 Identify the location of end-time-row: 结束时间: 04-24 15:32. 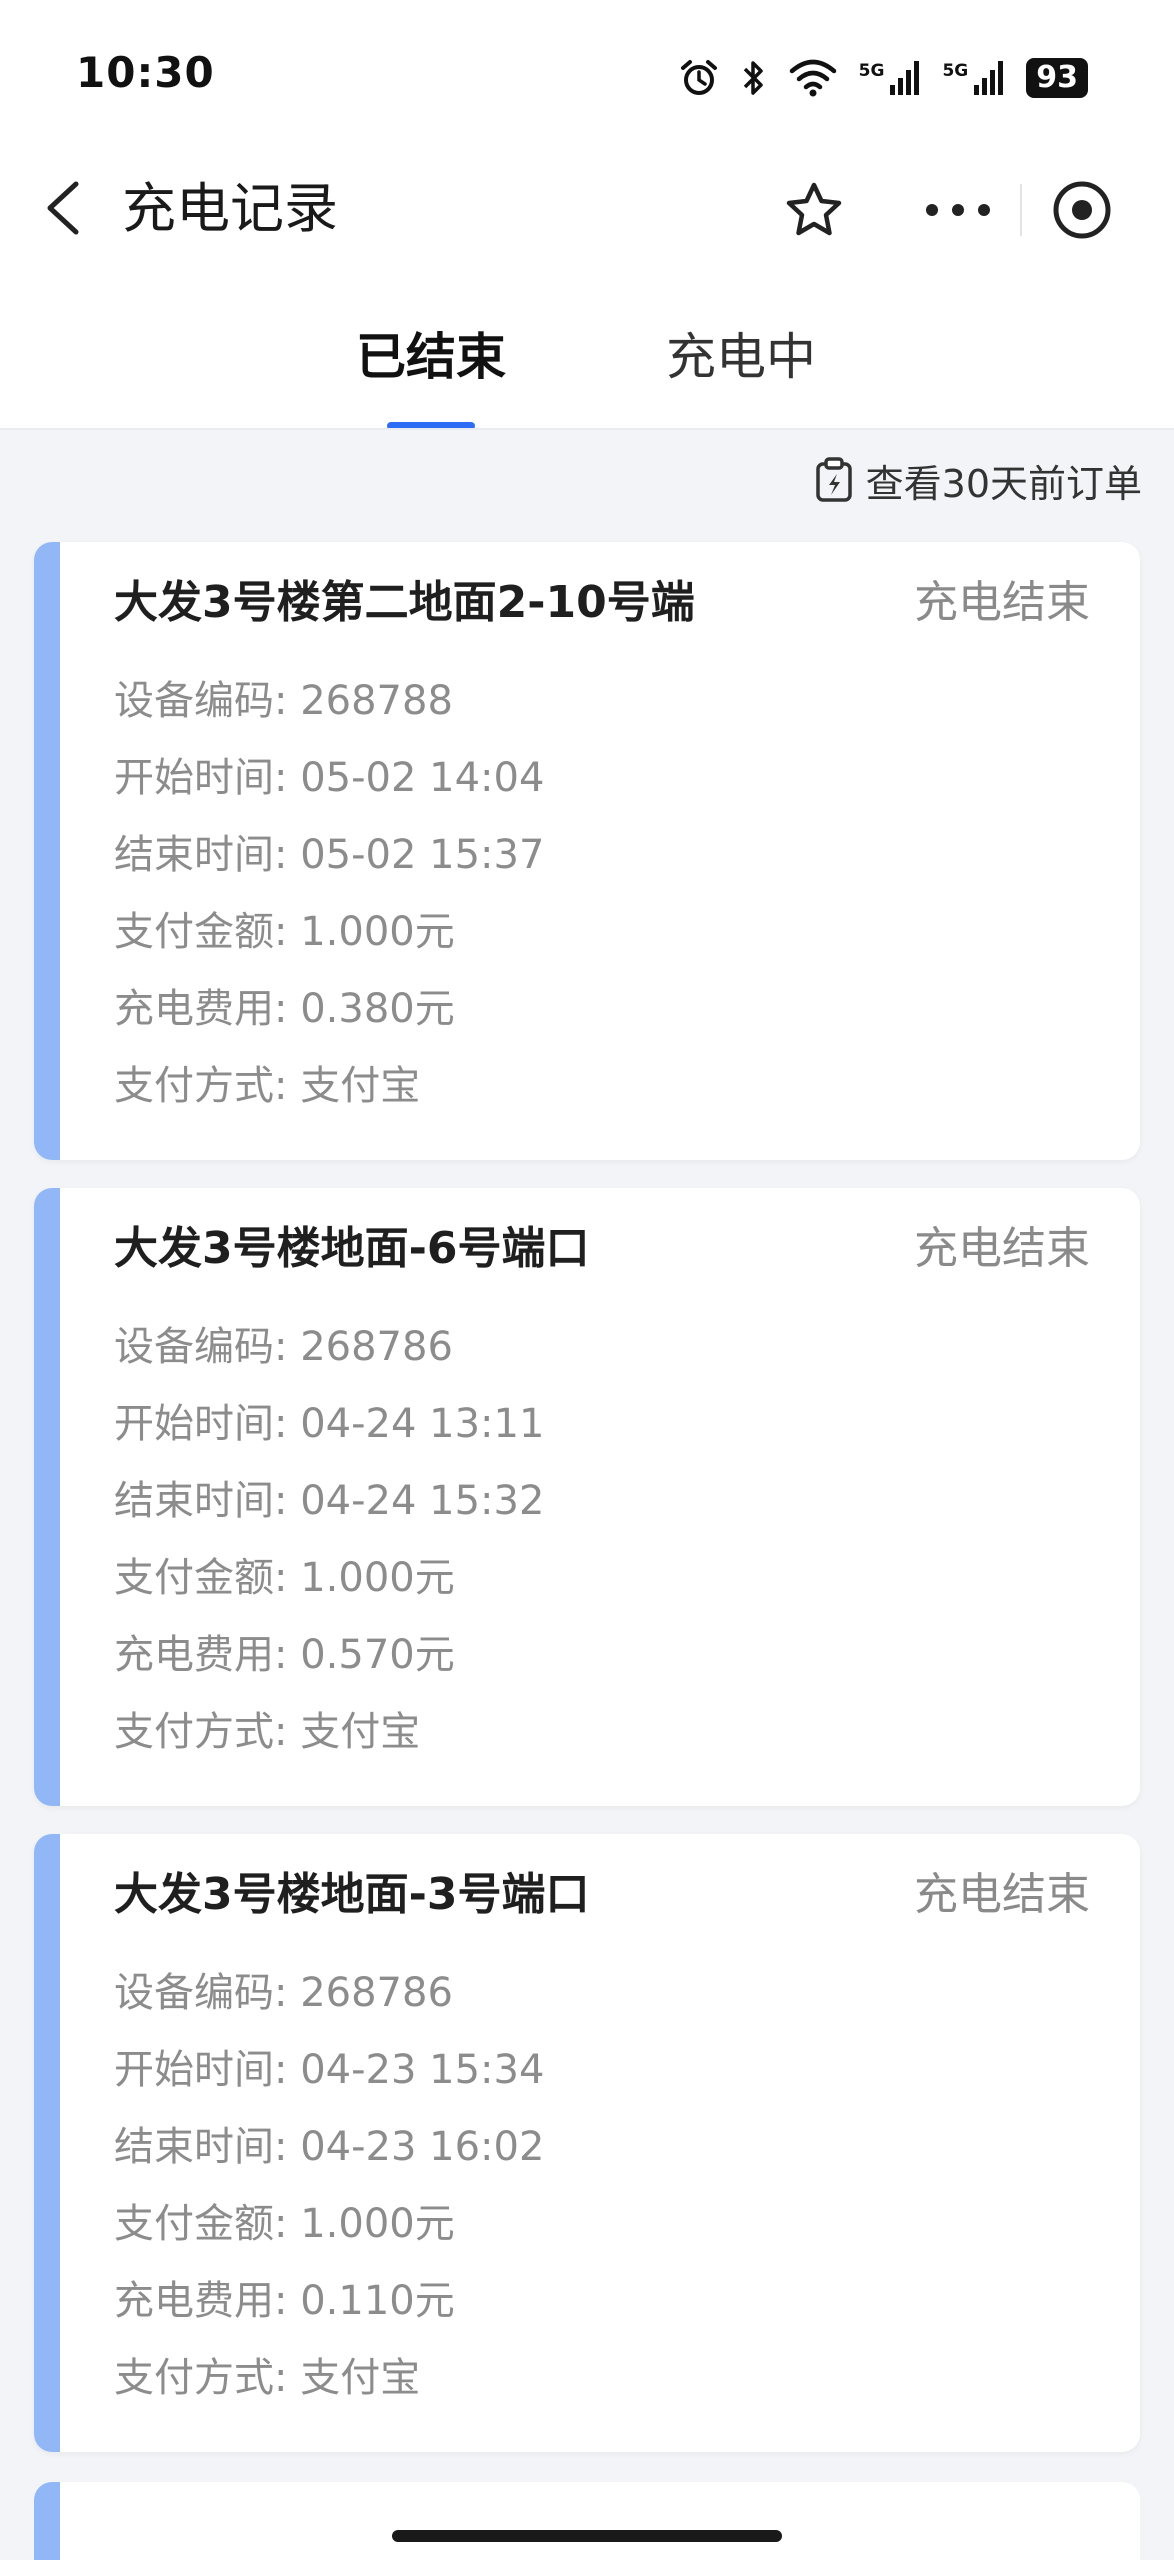
(329, 1514).